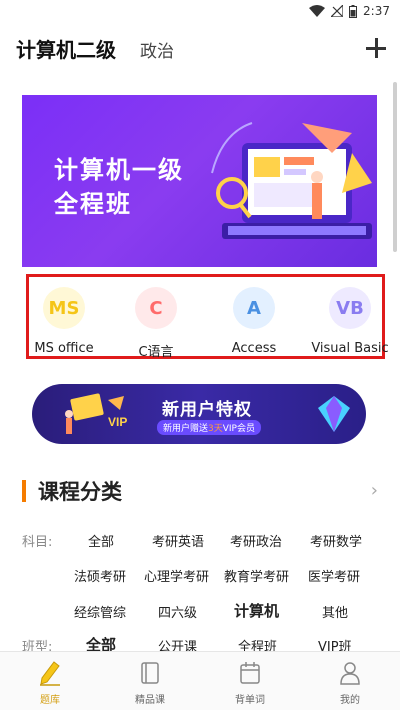  I want to click on course-c-language: C C语言, so click(156, 321).